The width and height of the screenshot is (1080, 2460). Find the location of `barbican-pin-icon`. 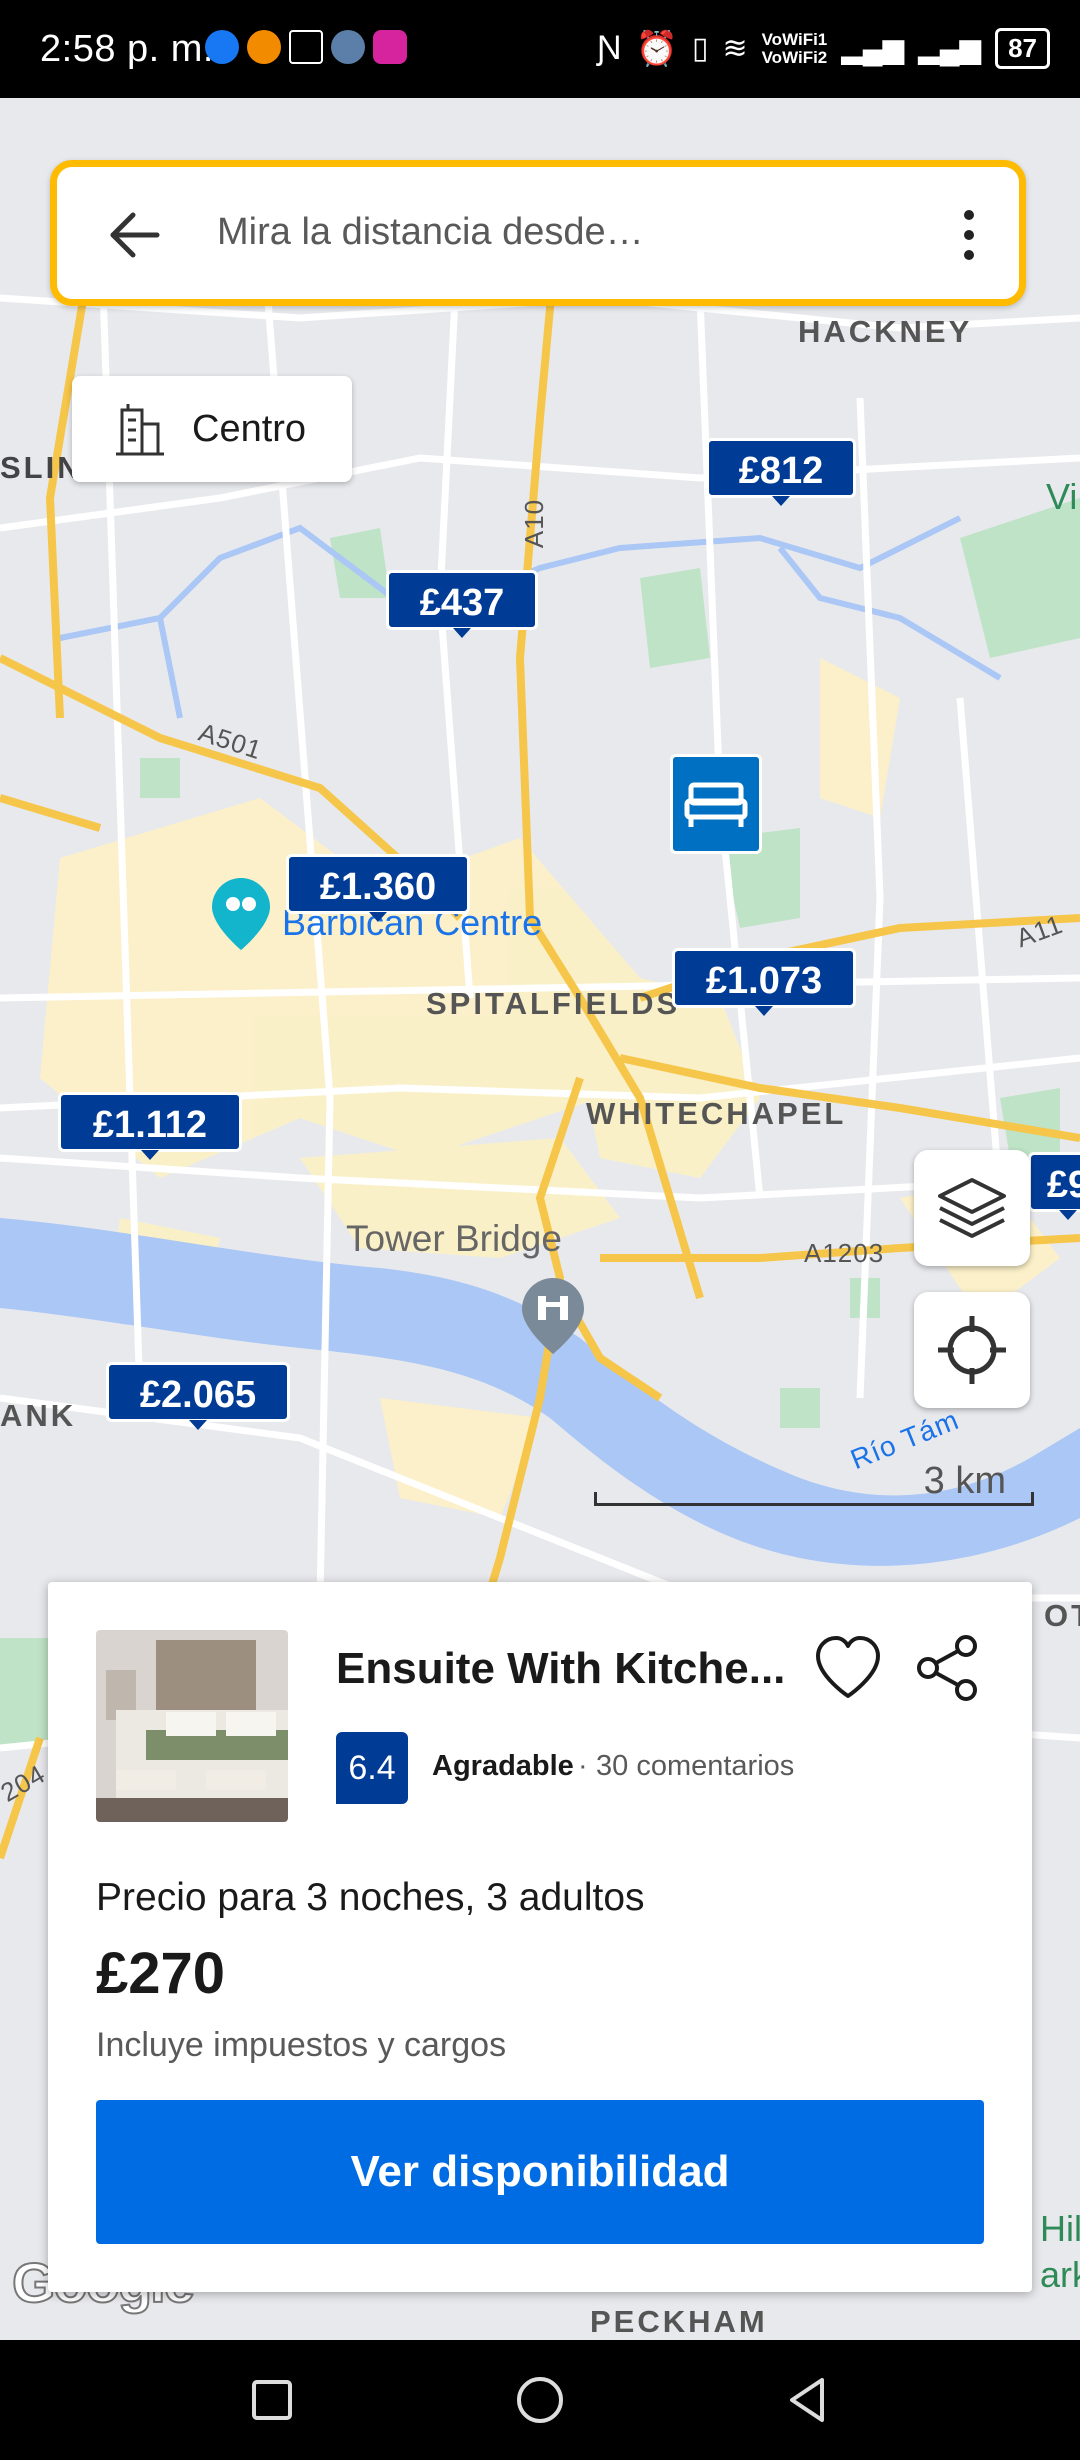

barbican-pin-icon is located at coordinates (241, 914).